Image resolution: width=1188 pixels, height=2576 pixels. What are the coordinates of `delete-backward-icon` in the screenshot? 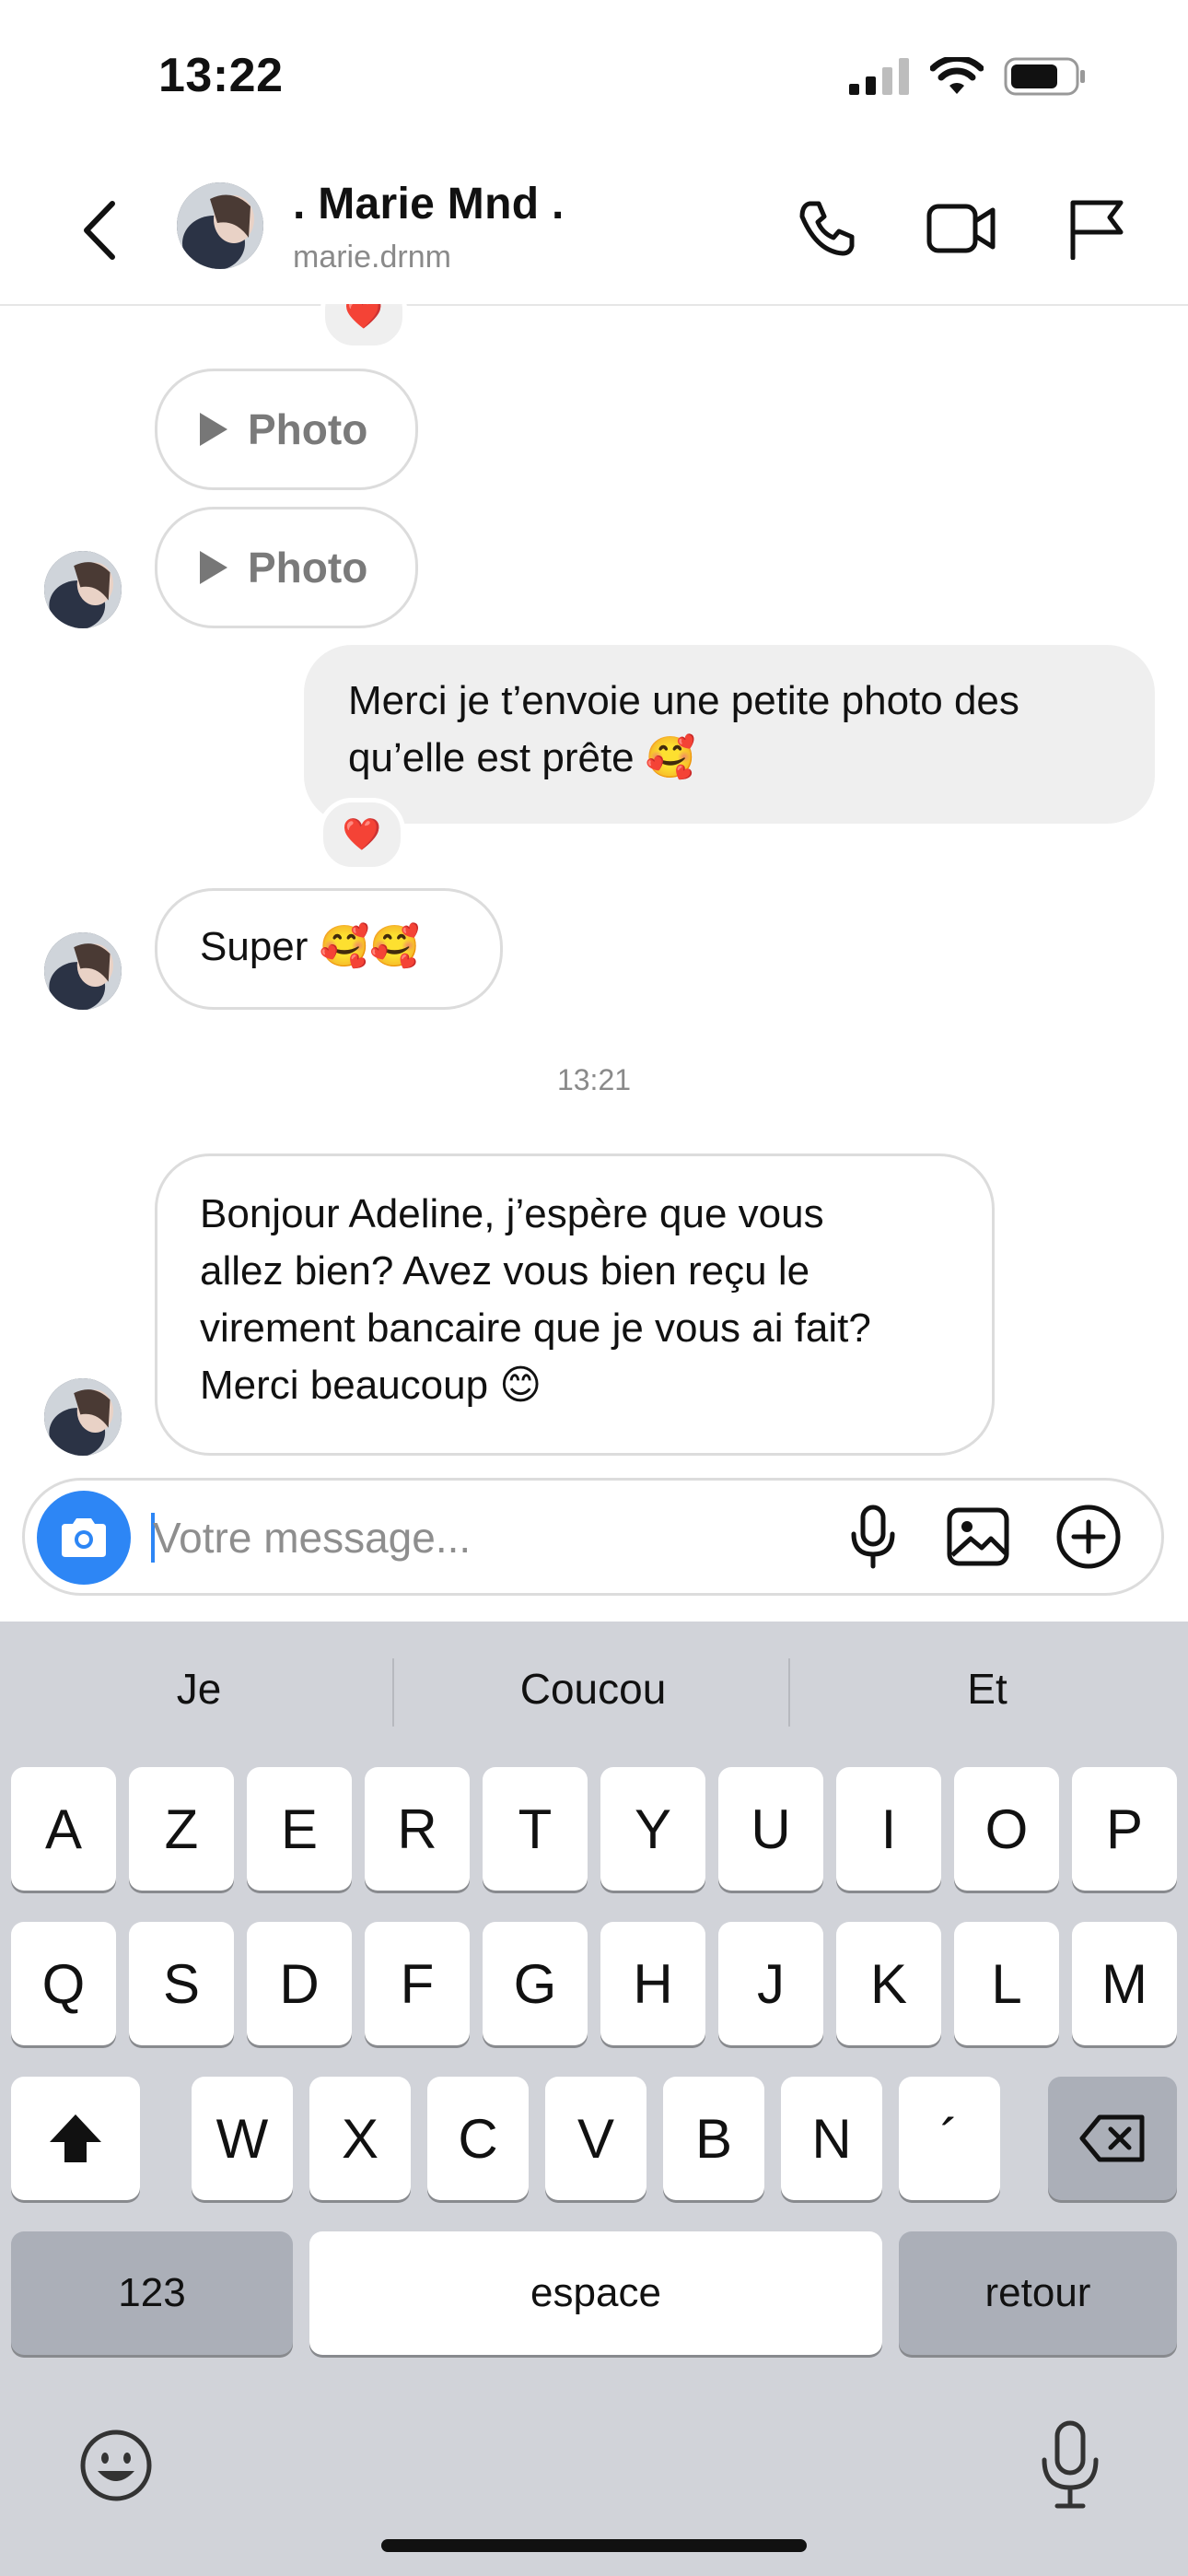 It's located at (1112, 2138).